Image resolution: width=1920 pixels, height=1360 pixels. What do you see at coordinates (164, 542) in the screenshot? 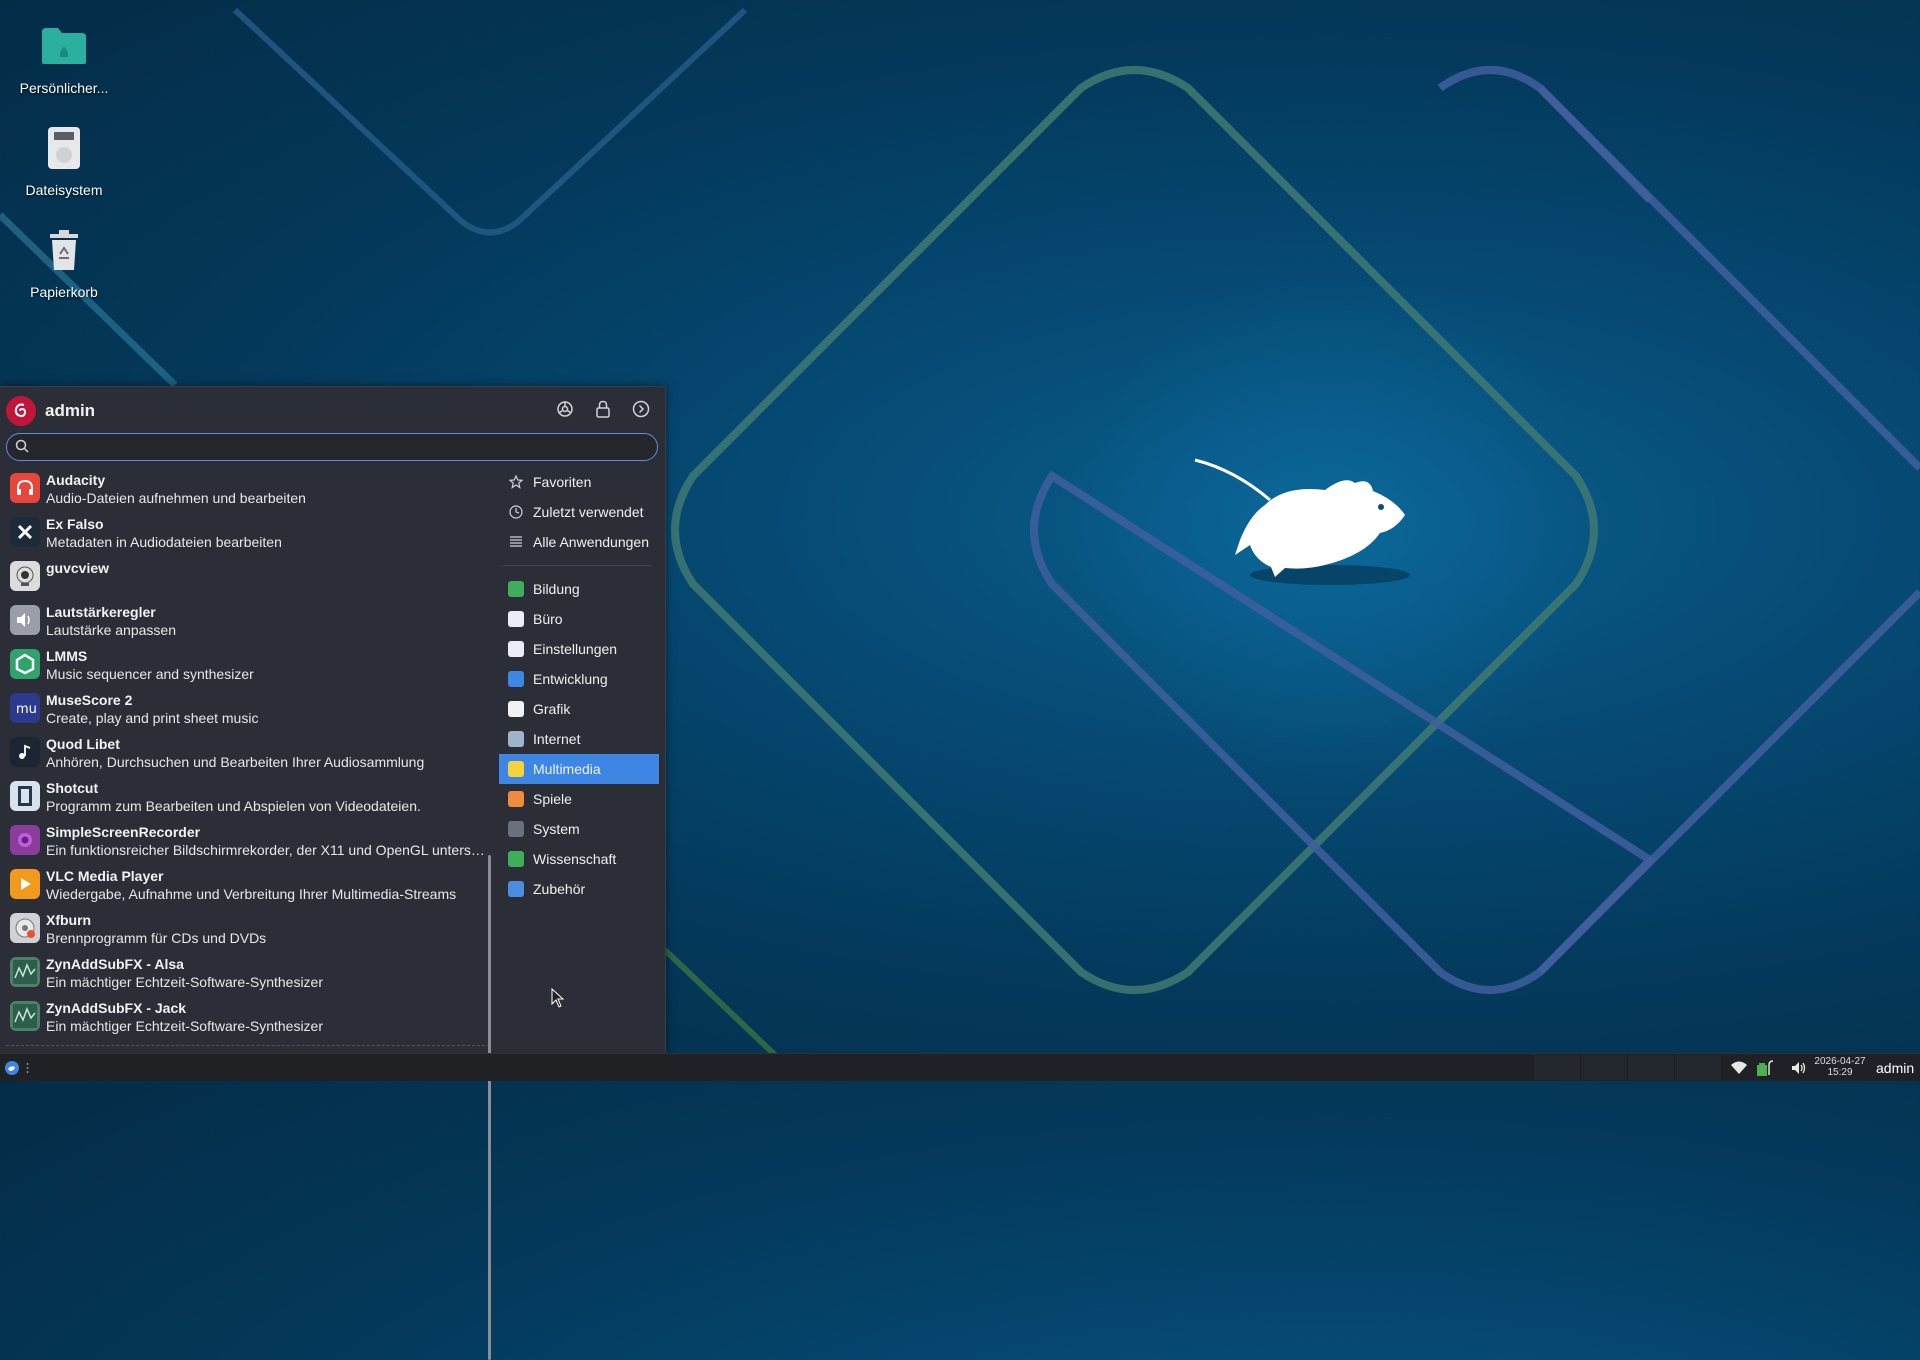
I see `app-description: Metadaten in Audiodateien bearbeiten` at bounding box center [164, 542].